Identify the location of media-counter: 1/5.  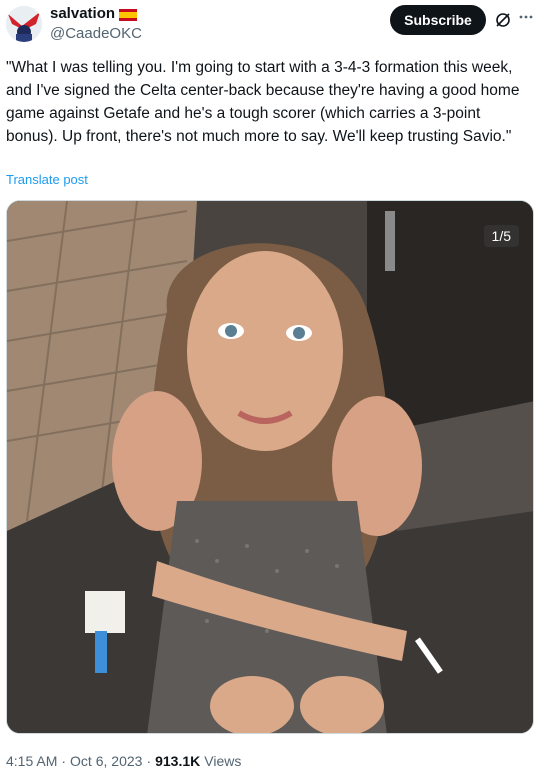
(501, 236).